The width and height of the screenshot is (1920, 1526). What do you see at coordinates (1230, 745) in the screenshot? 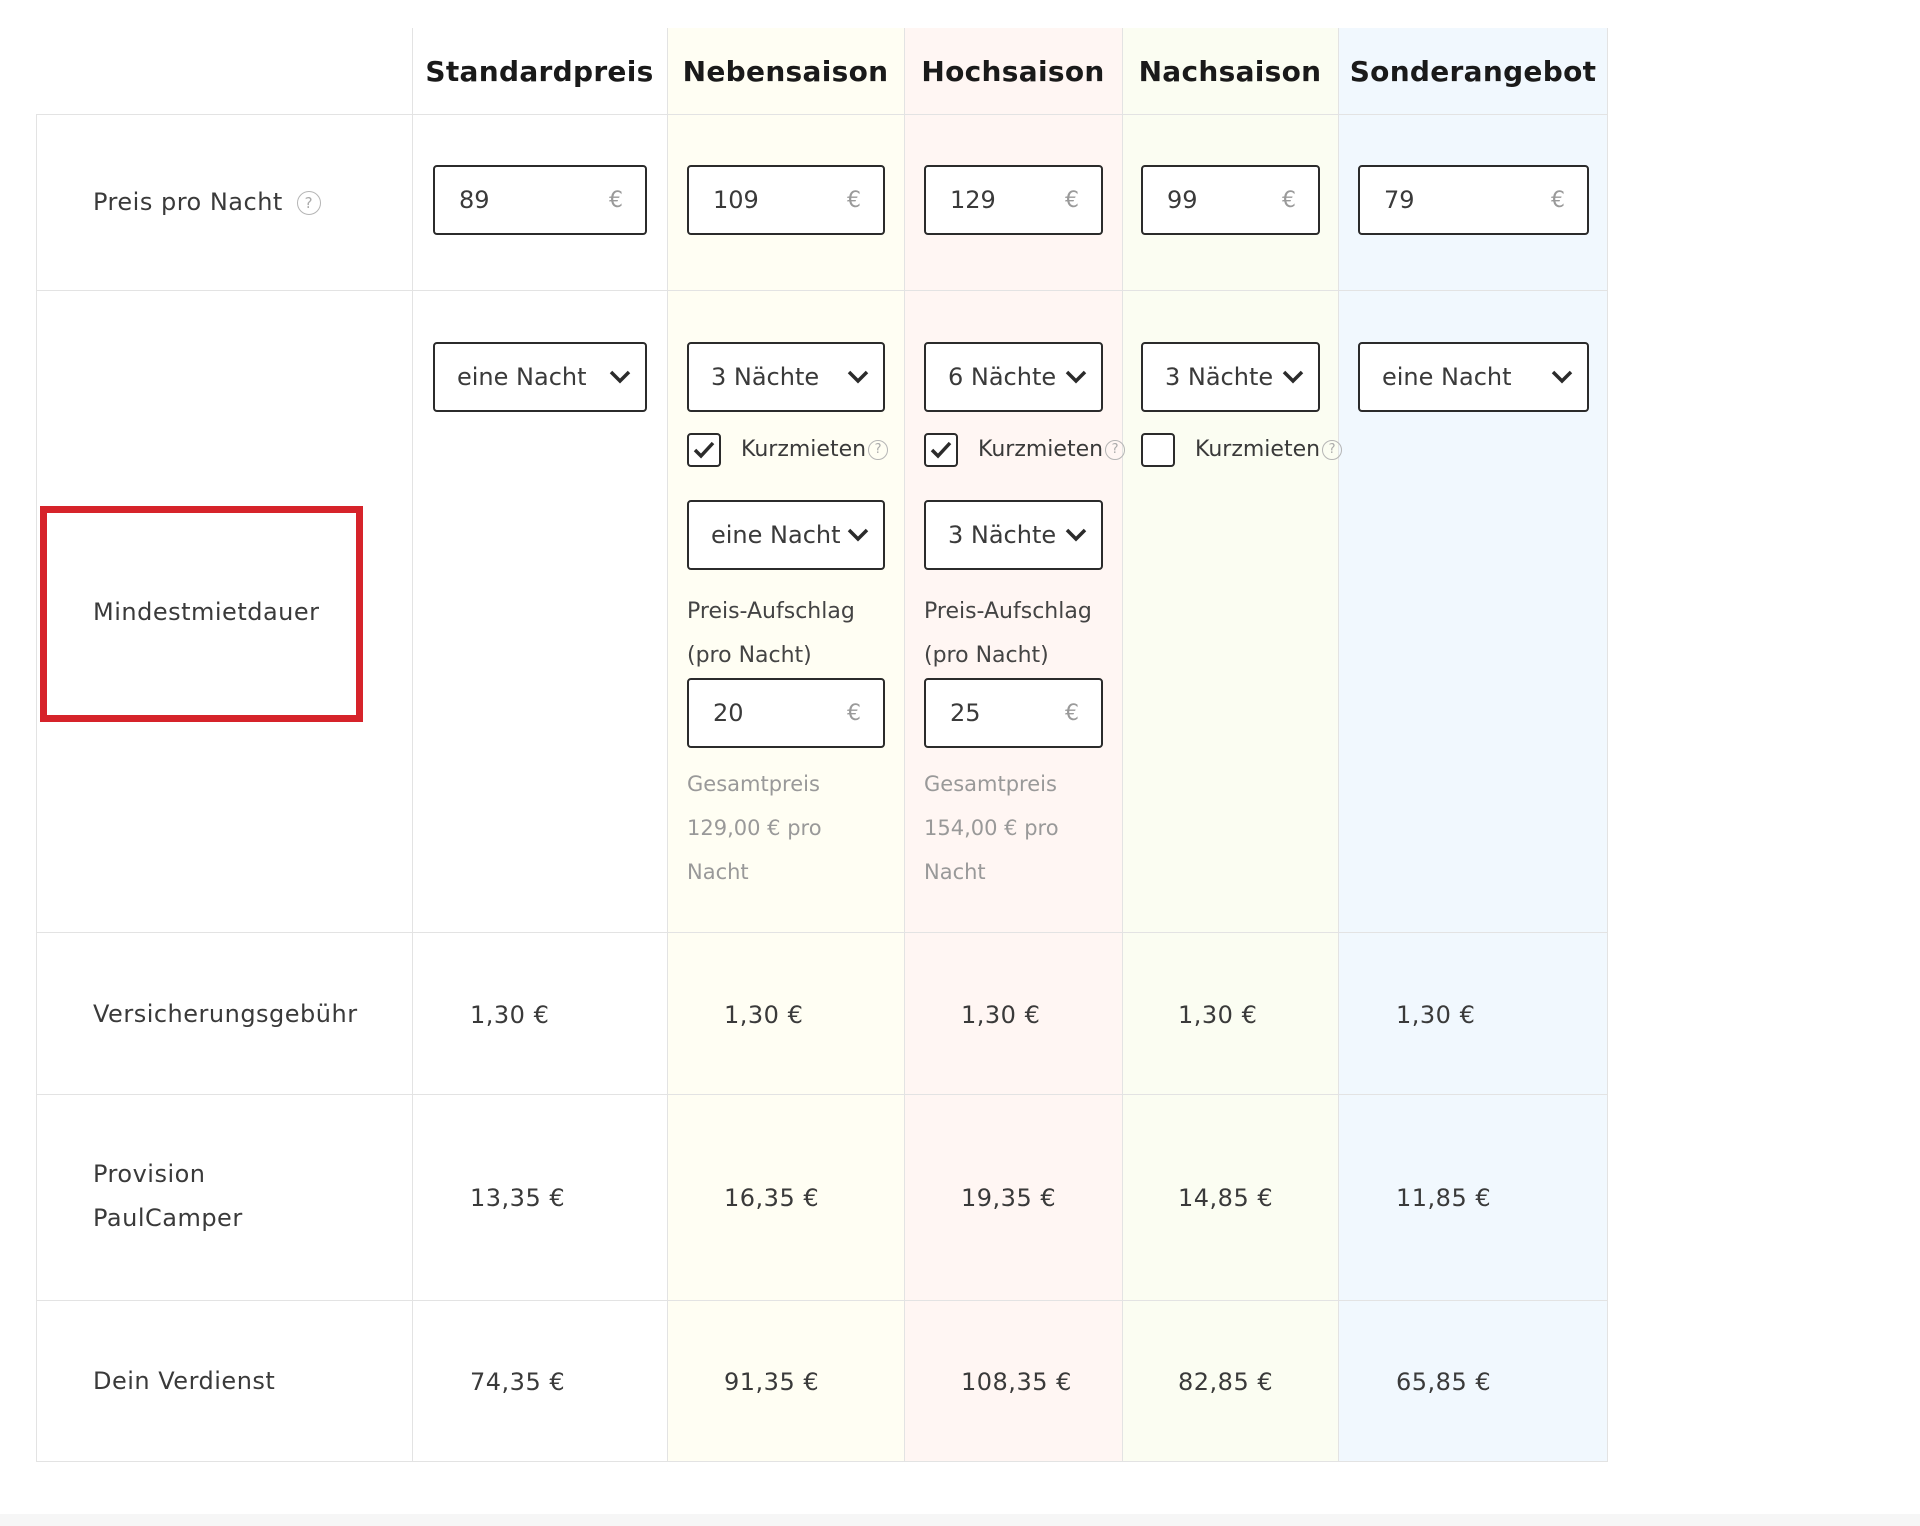
I see `column-bg-nach` at bounding box center [1230, 745].